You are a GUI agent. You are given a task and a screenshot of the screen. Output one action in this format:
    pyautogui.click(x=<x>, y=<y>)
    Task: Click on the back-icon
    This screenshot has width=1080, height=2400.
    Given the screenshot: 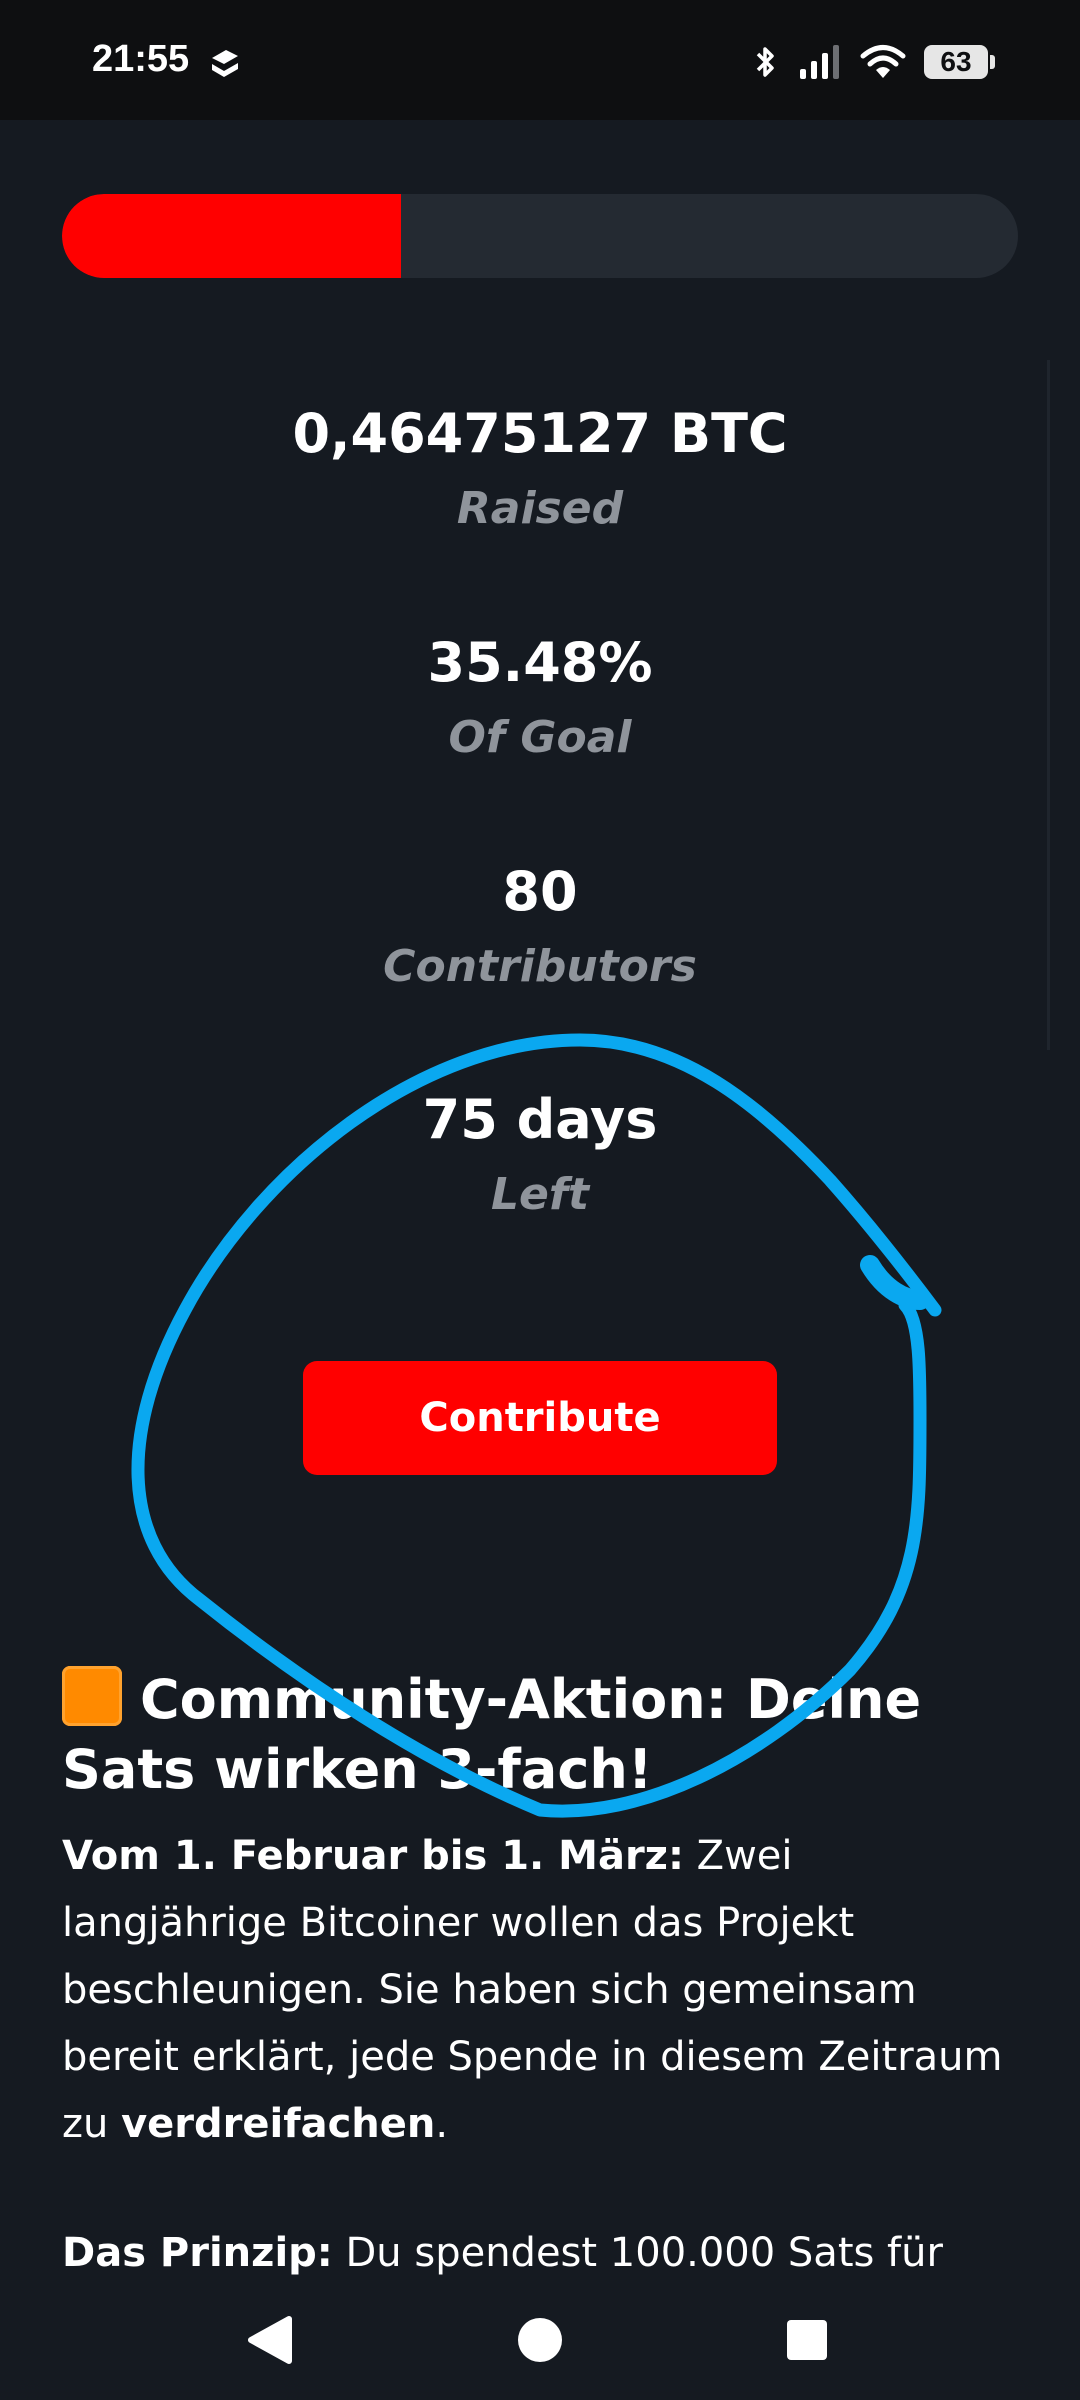 What is the action you would take?
    pyautogui.click(x=270, y=2340)
    